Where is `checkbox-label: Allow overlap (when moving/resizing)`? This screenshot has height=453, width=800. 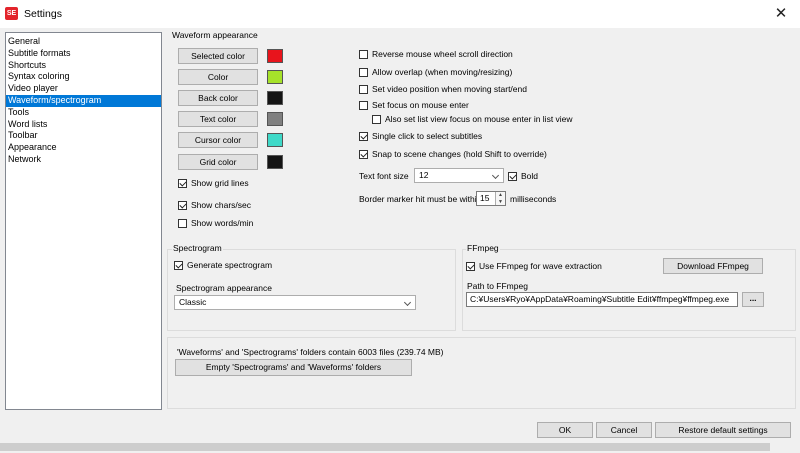 checkbox-label: Allow overlap (when moving/resizing) is located at coordinates (442, 72).